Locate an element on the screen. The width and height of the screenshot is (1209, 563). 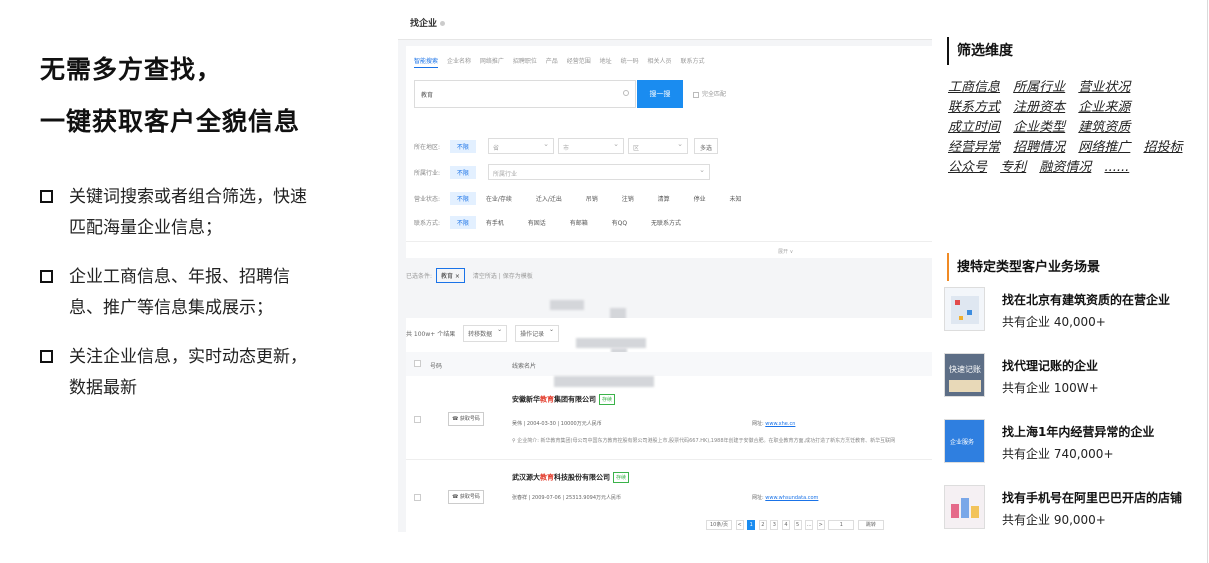
multi-select-button: 多选 is located at coordinates (706, 146).